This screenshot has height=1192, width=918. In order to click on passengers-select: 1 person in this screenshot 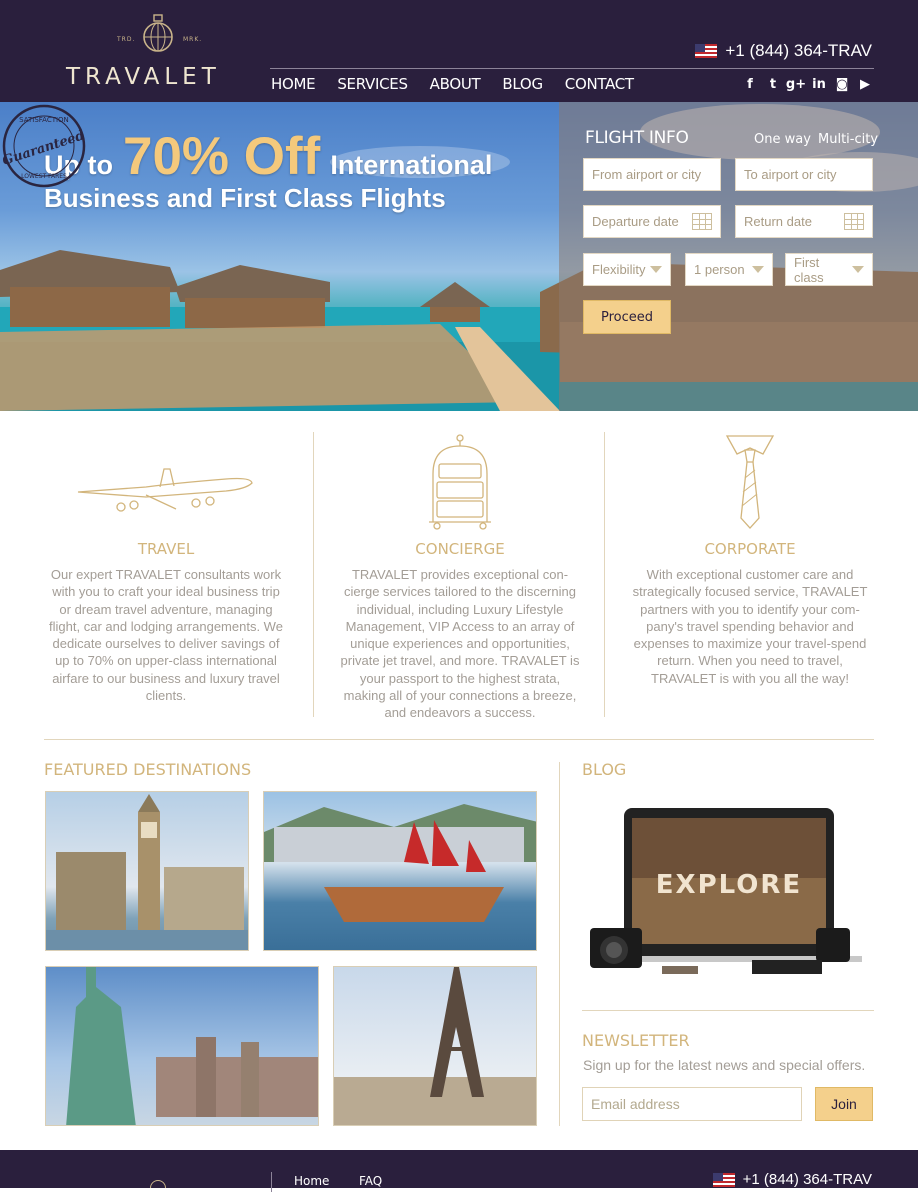, I will do `click(729, 269)`.